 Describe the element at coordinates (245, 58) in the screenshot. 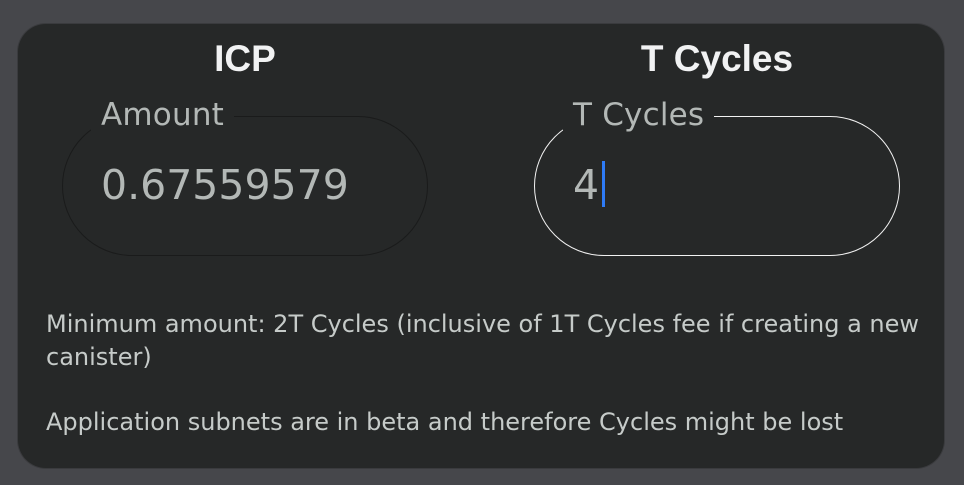

I see `icp-column-title: ICP` at that location.